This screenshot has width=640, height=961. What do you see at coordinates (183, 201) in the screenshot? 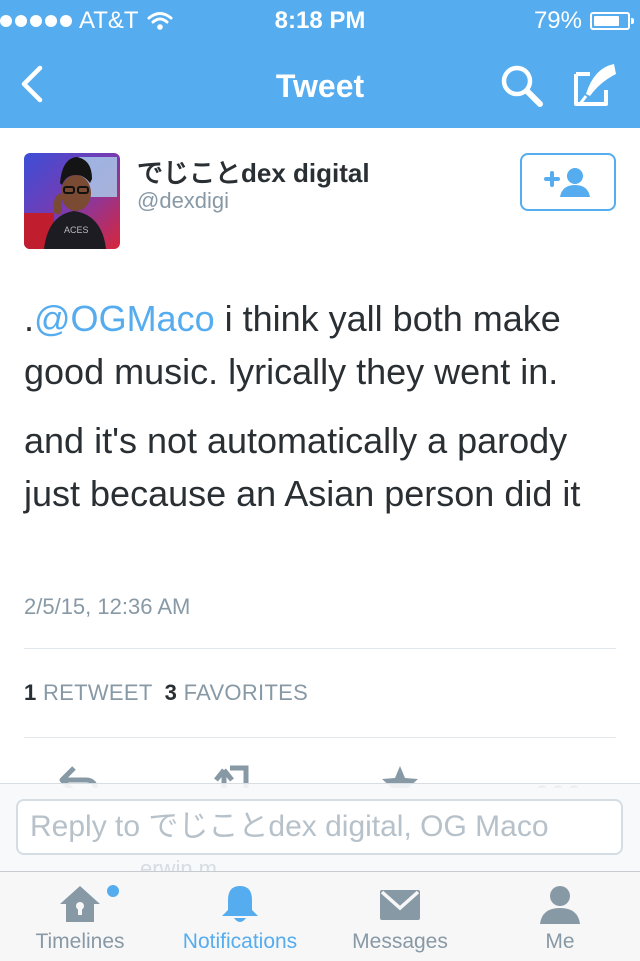
I see `user-handle: @dexdigi` at bounding box center [183, 201].